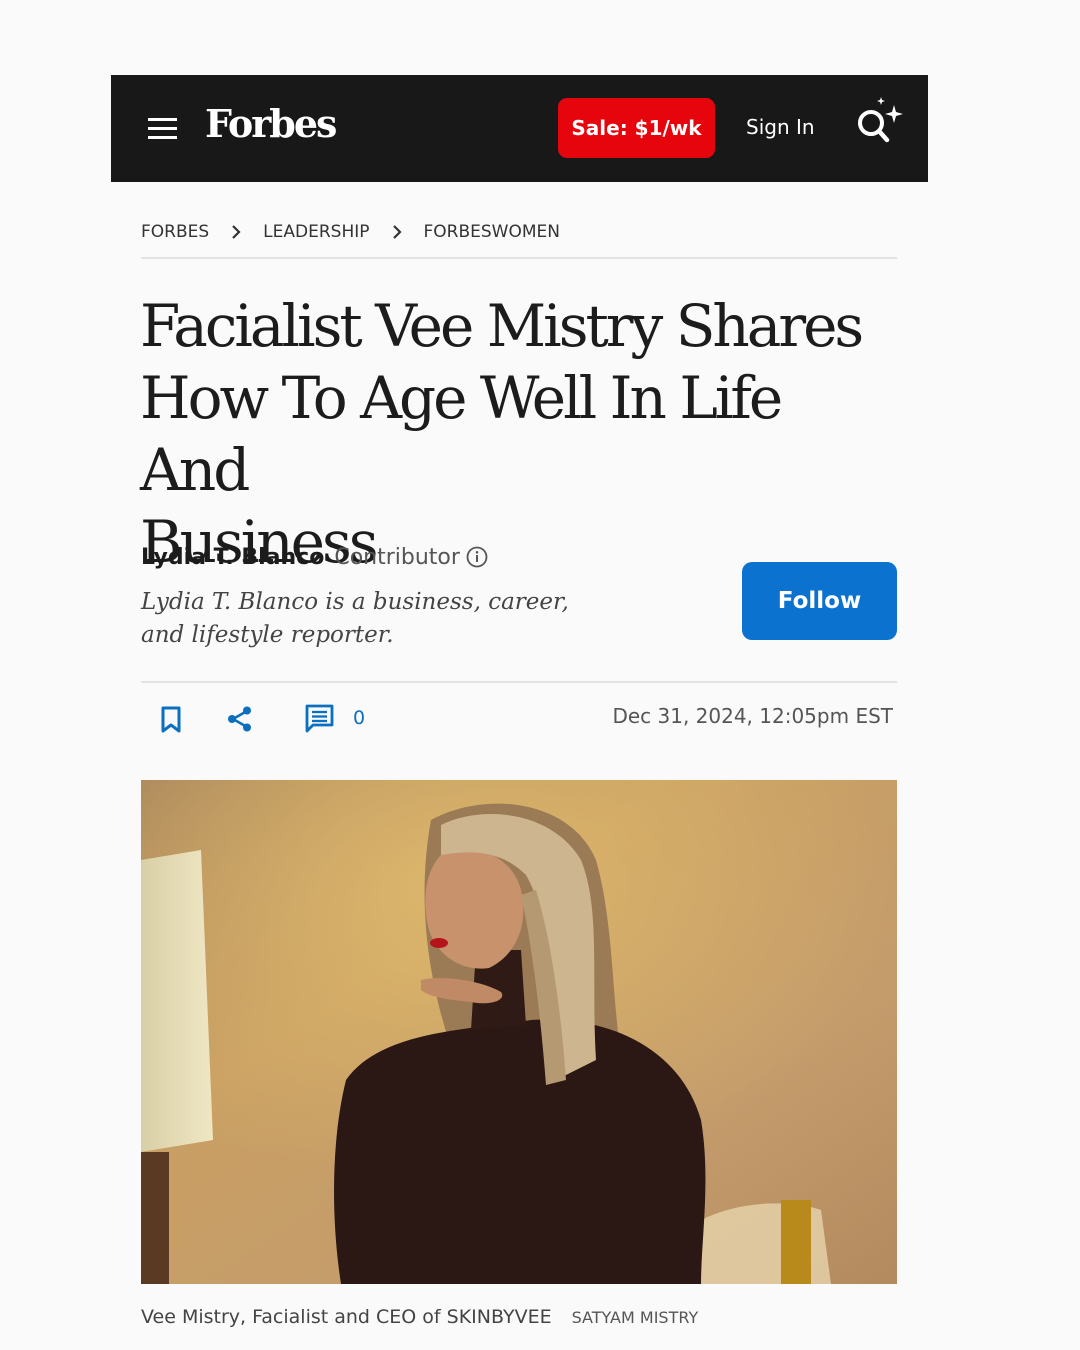 The height and width of the screenshot is (1350, 1080). Describe the element at coordinates (319, 718) in the screenshot. I see `comment-icon` at that location.